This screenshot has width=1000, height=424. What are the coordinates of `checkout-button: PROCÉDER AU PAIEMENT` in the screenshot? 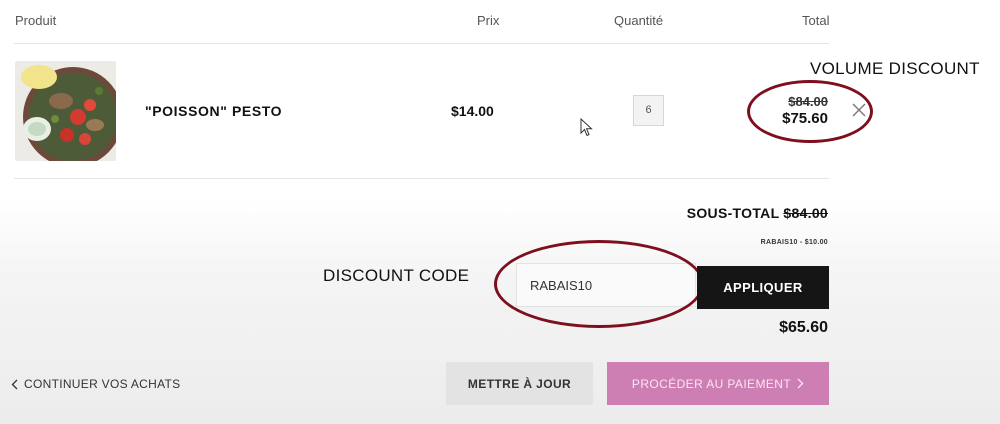 It's located at (718, 383).